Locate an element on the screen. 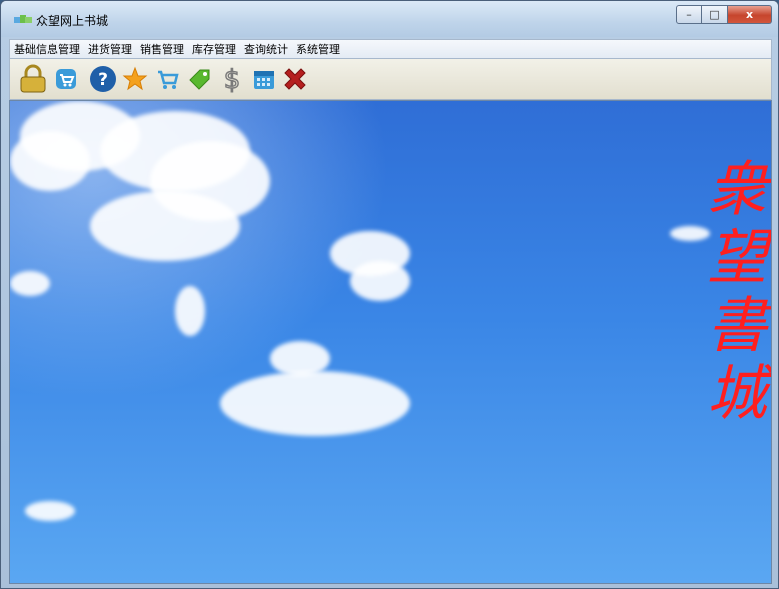  window-controls: – □ x is located at coordinates (724, 15).